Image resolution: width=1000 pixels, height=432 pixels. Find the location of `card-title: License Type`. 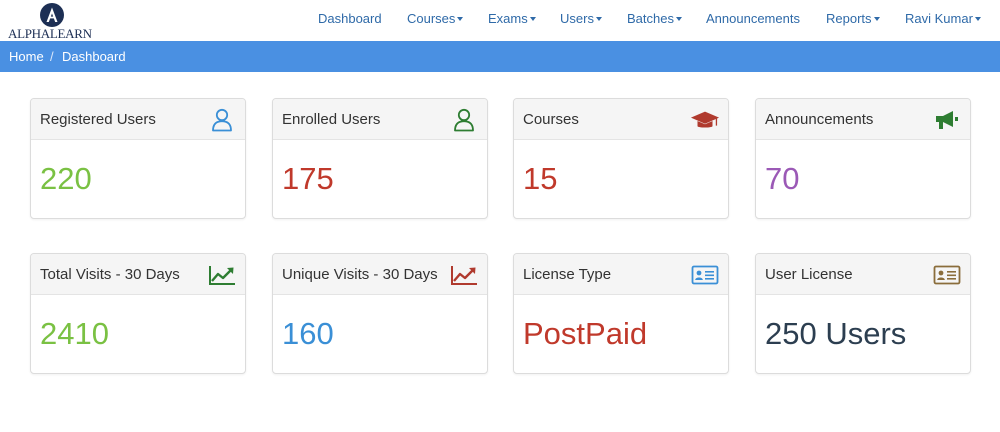

card-title: License Type is located at coordinates (567, 274).